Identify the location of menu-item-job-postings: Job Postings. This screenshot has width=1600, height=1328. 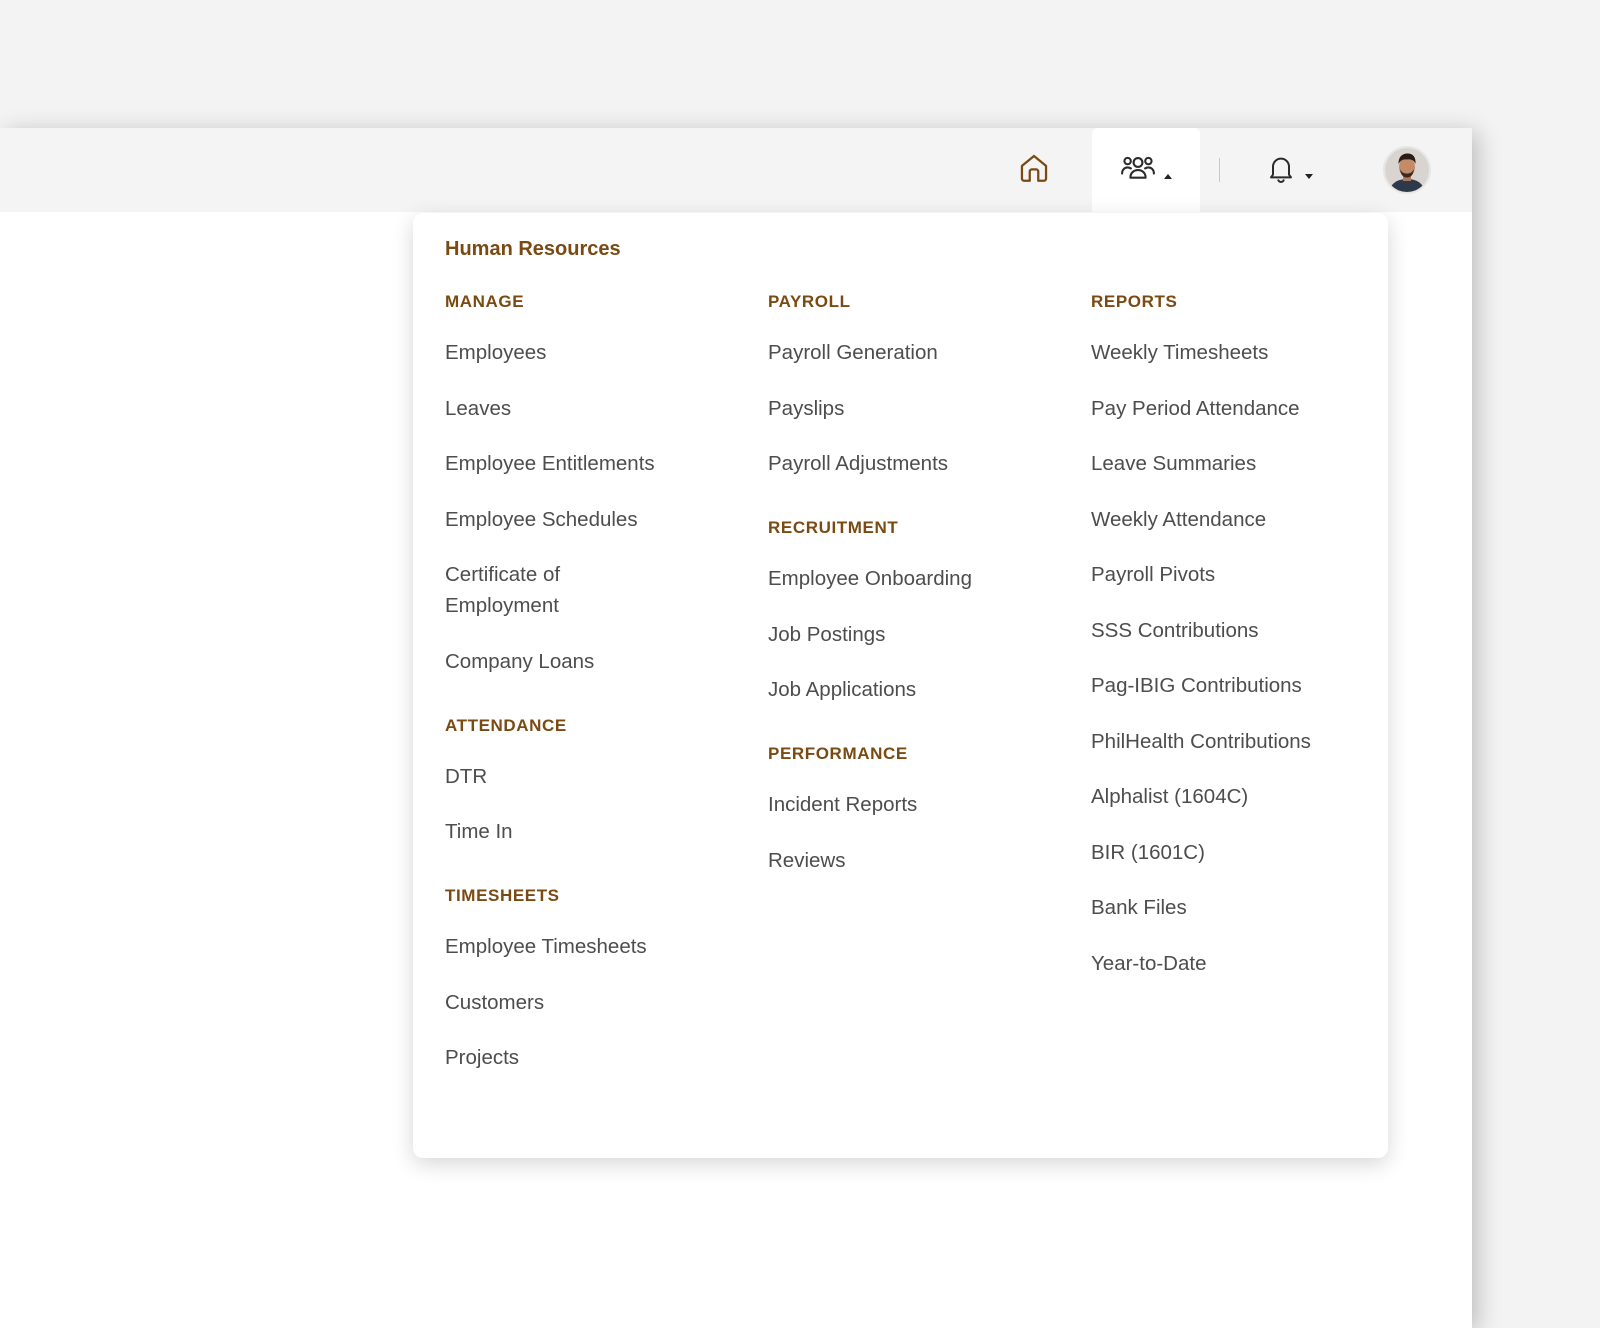
(918, 634).